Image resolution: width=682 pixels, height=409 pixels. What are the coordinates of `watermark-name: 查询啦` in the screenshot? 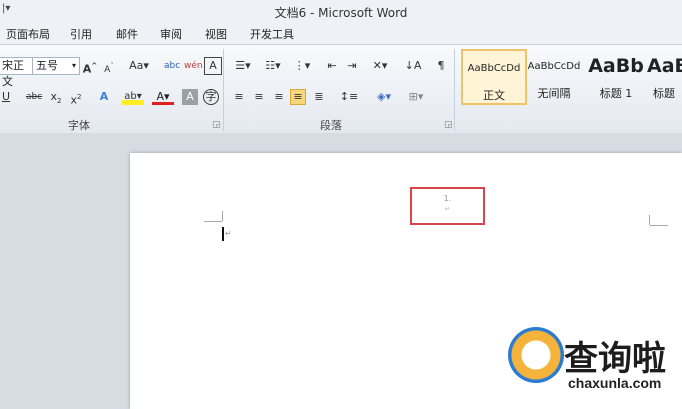 It's located at (615, 359).